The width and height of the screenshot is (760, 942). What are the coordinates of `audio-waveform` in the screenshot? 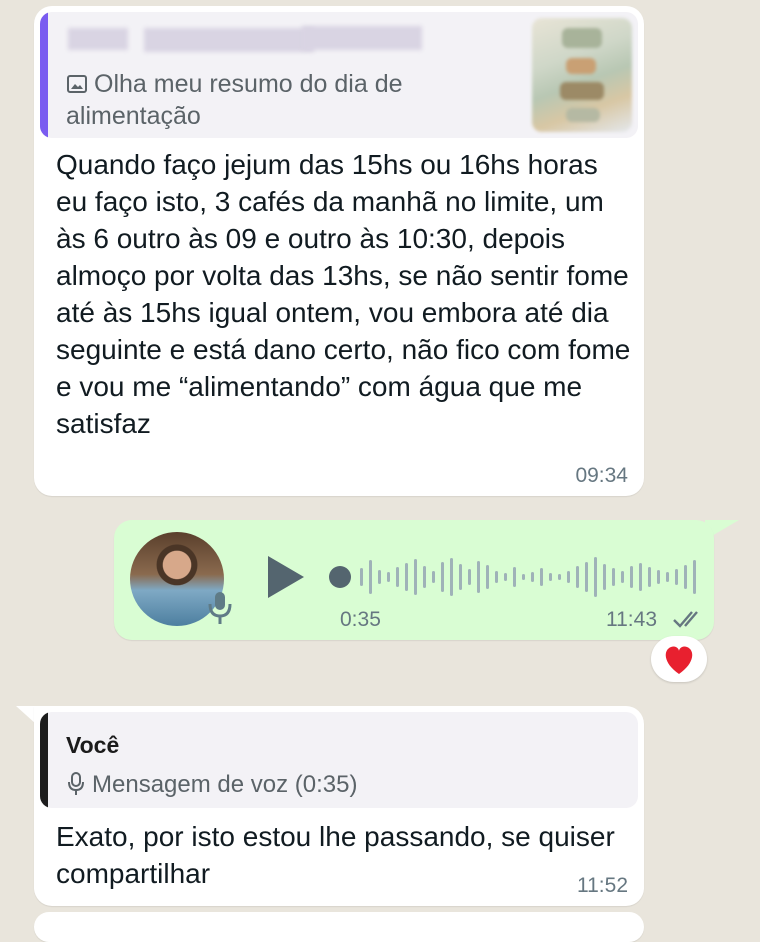 It's located at (516, 577).